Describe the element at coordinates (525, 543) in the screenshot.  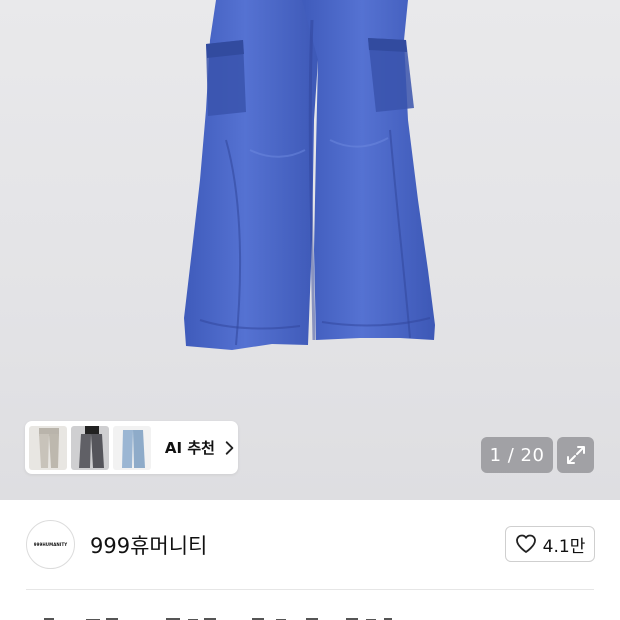
I see `heart-icon` at that location.